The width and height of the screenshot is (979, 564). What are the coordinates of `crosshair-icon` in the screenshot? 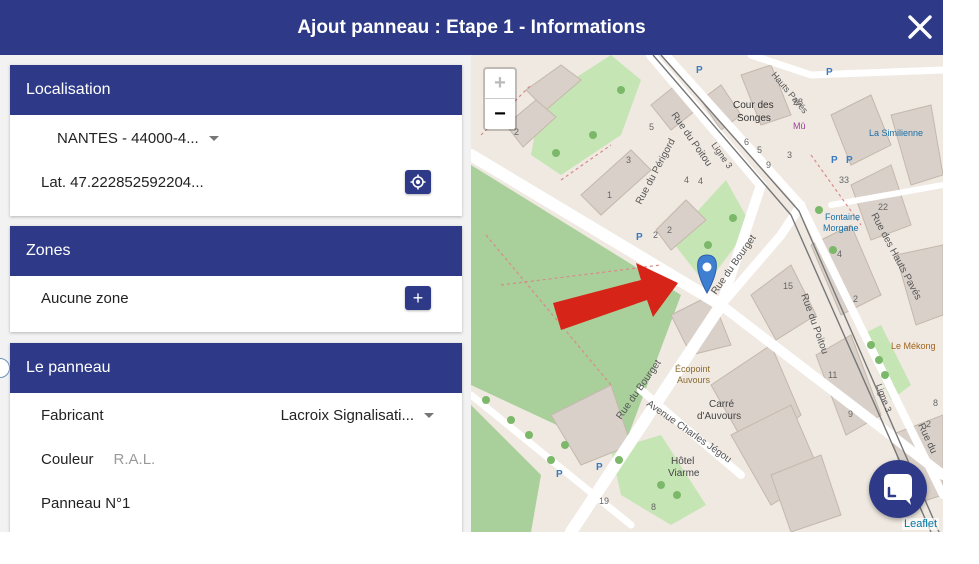 It's located at (418, 182).